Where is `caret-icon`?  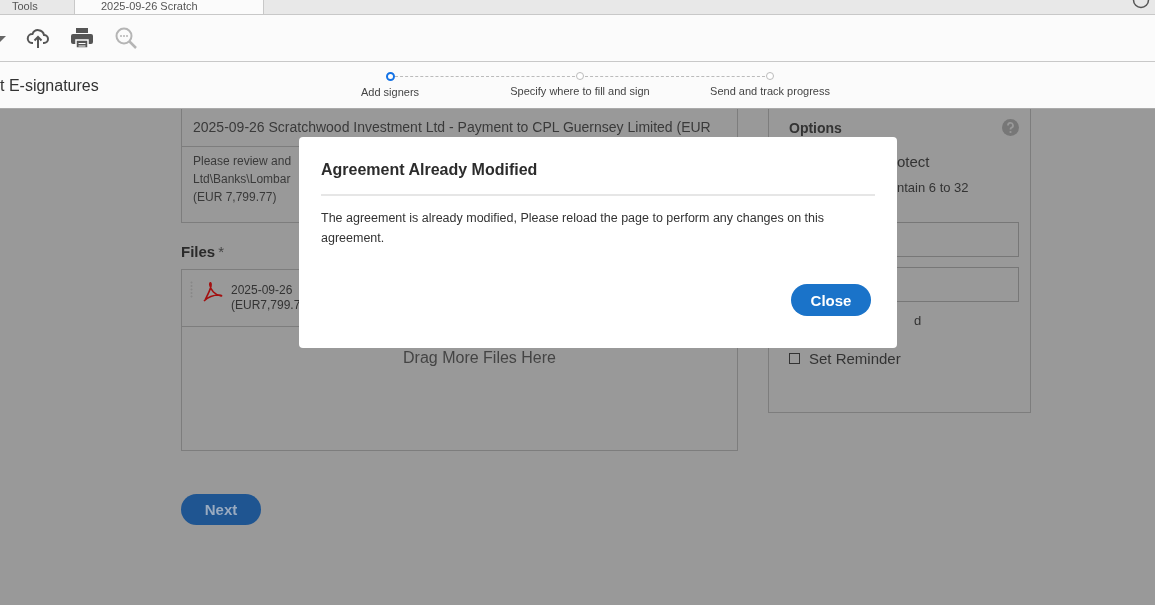
caret-icon is located at coordinates (3, 38).